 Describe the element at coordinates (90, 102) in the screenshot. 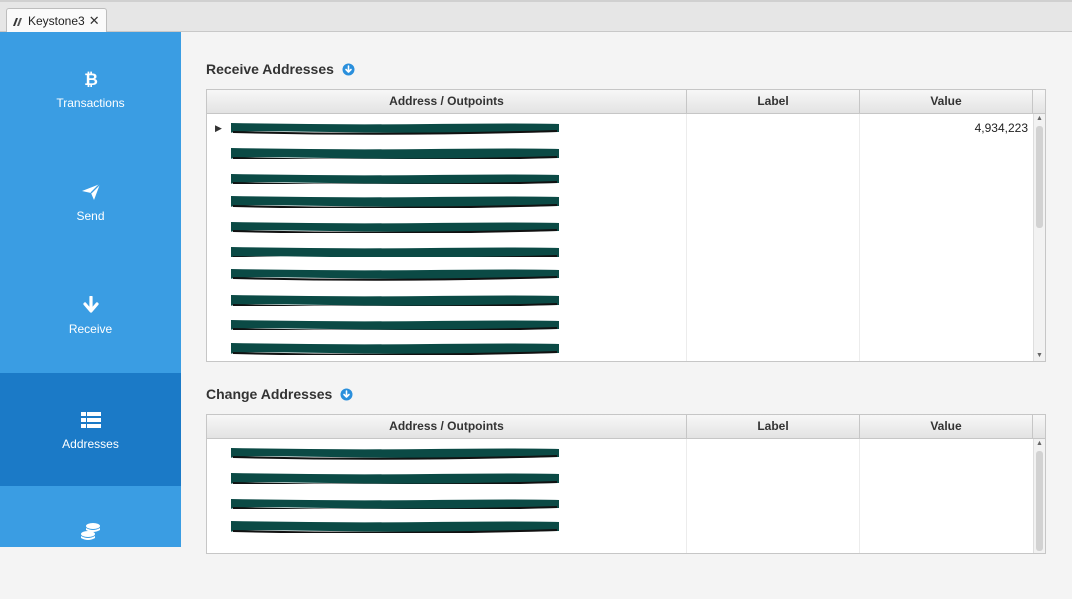

I see `sidebar-item-label: Transactions` at that location.